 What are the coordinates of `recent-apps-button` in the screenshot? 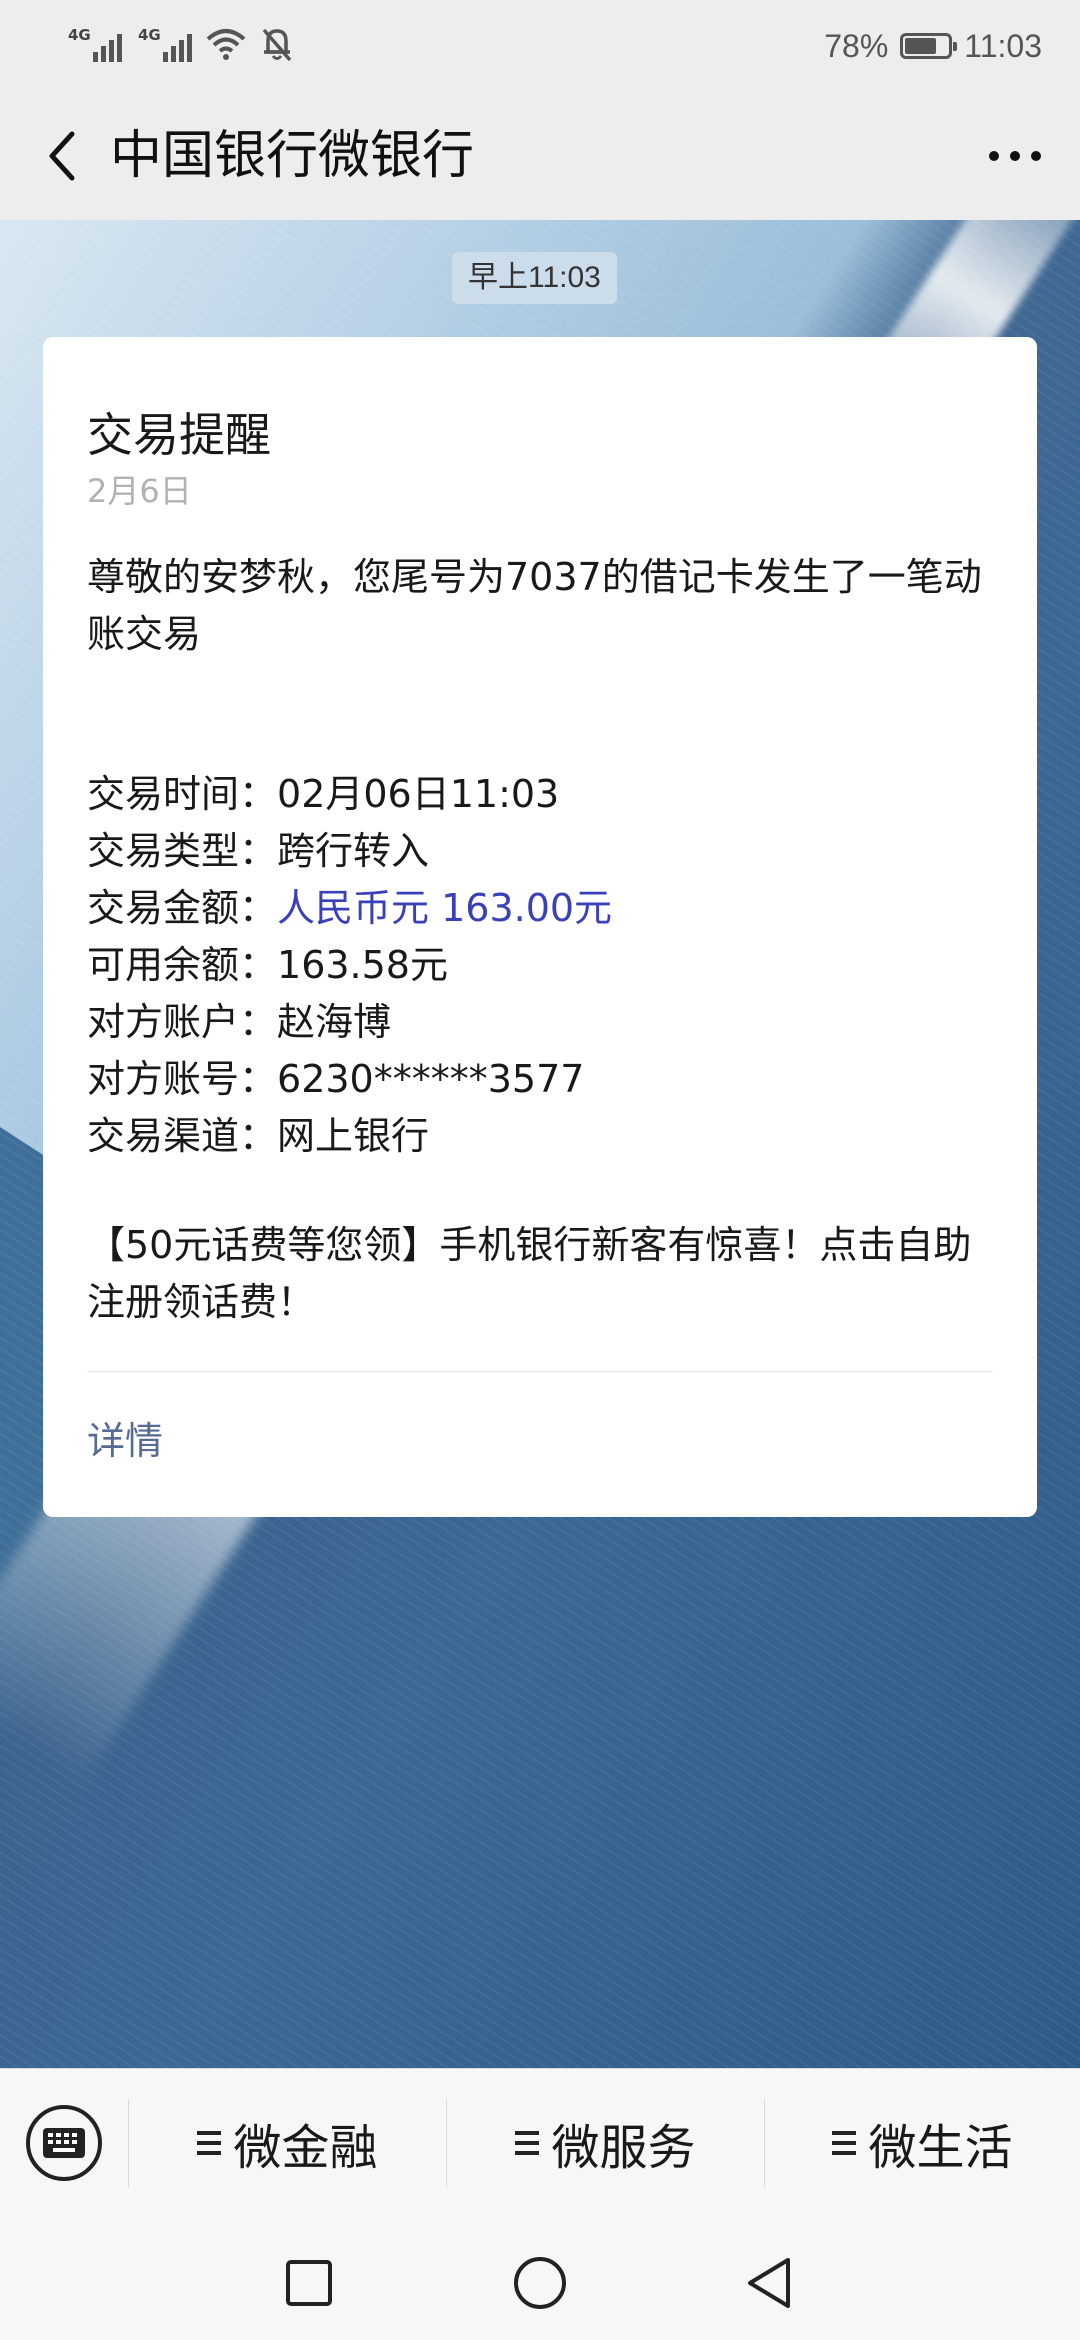 It's located at (309, 2283).